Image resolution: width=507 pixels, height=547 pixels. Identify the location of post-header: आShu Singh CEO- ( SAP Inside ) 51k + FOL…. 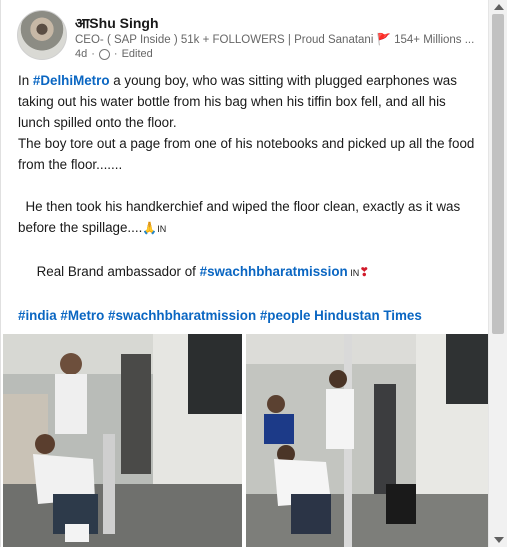
(247, 36).